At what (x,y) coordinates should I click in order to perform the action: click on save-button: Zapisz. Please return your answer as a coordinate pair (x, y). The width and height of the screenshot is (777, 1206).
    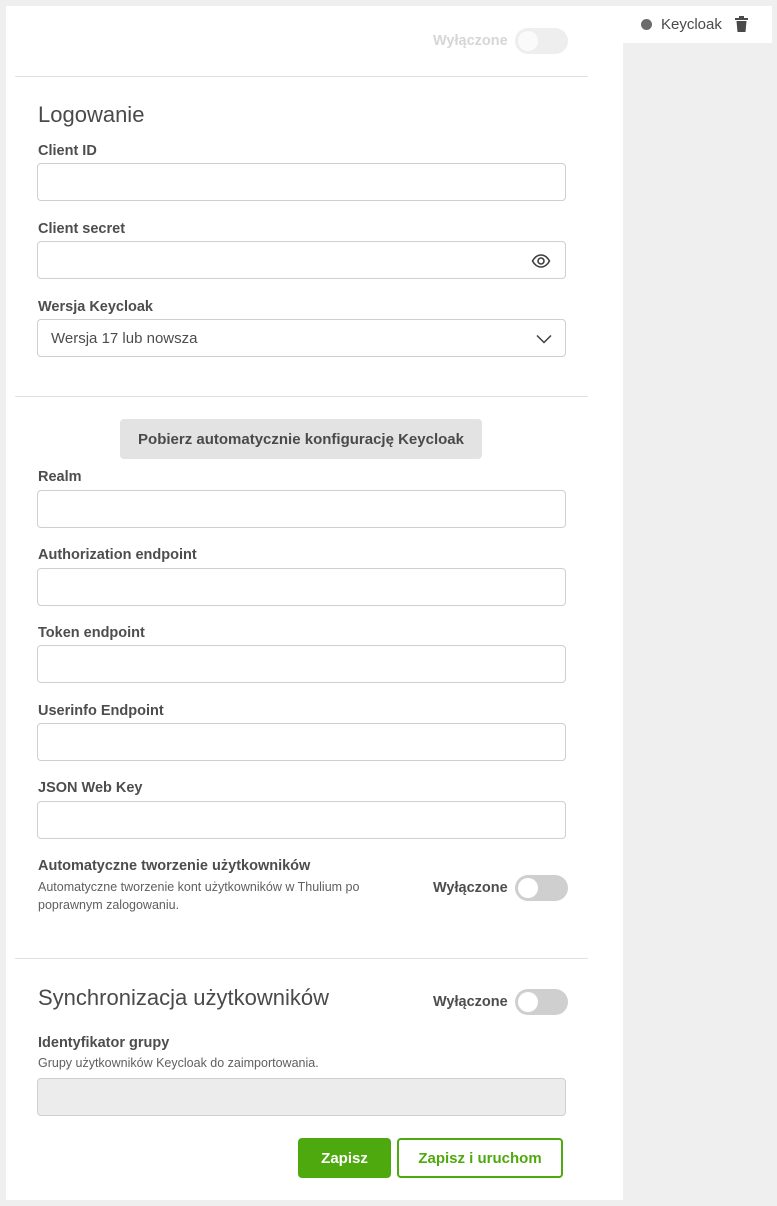
    Looking at the image, I should click on (344, 1158).